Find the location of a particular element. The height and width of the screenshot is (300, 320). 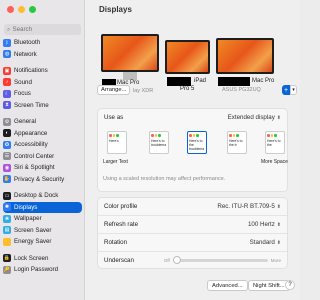

appearance-icon: ◐ is located at coordinates (7, 133).